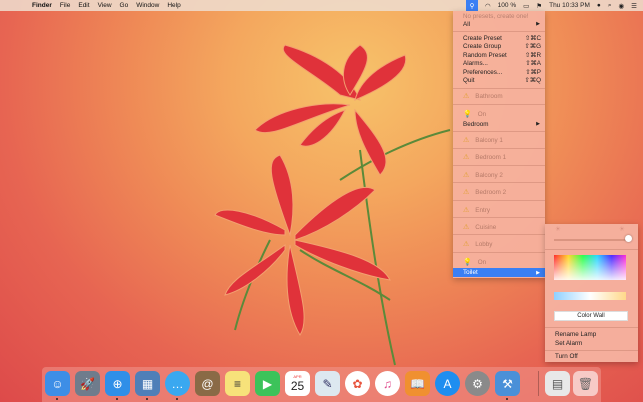 The image size is (643, 402). I want to click on menu-help: Help, so click(173, 5).